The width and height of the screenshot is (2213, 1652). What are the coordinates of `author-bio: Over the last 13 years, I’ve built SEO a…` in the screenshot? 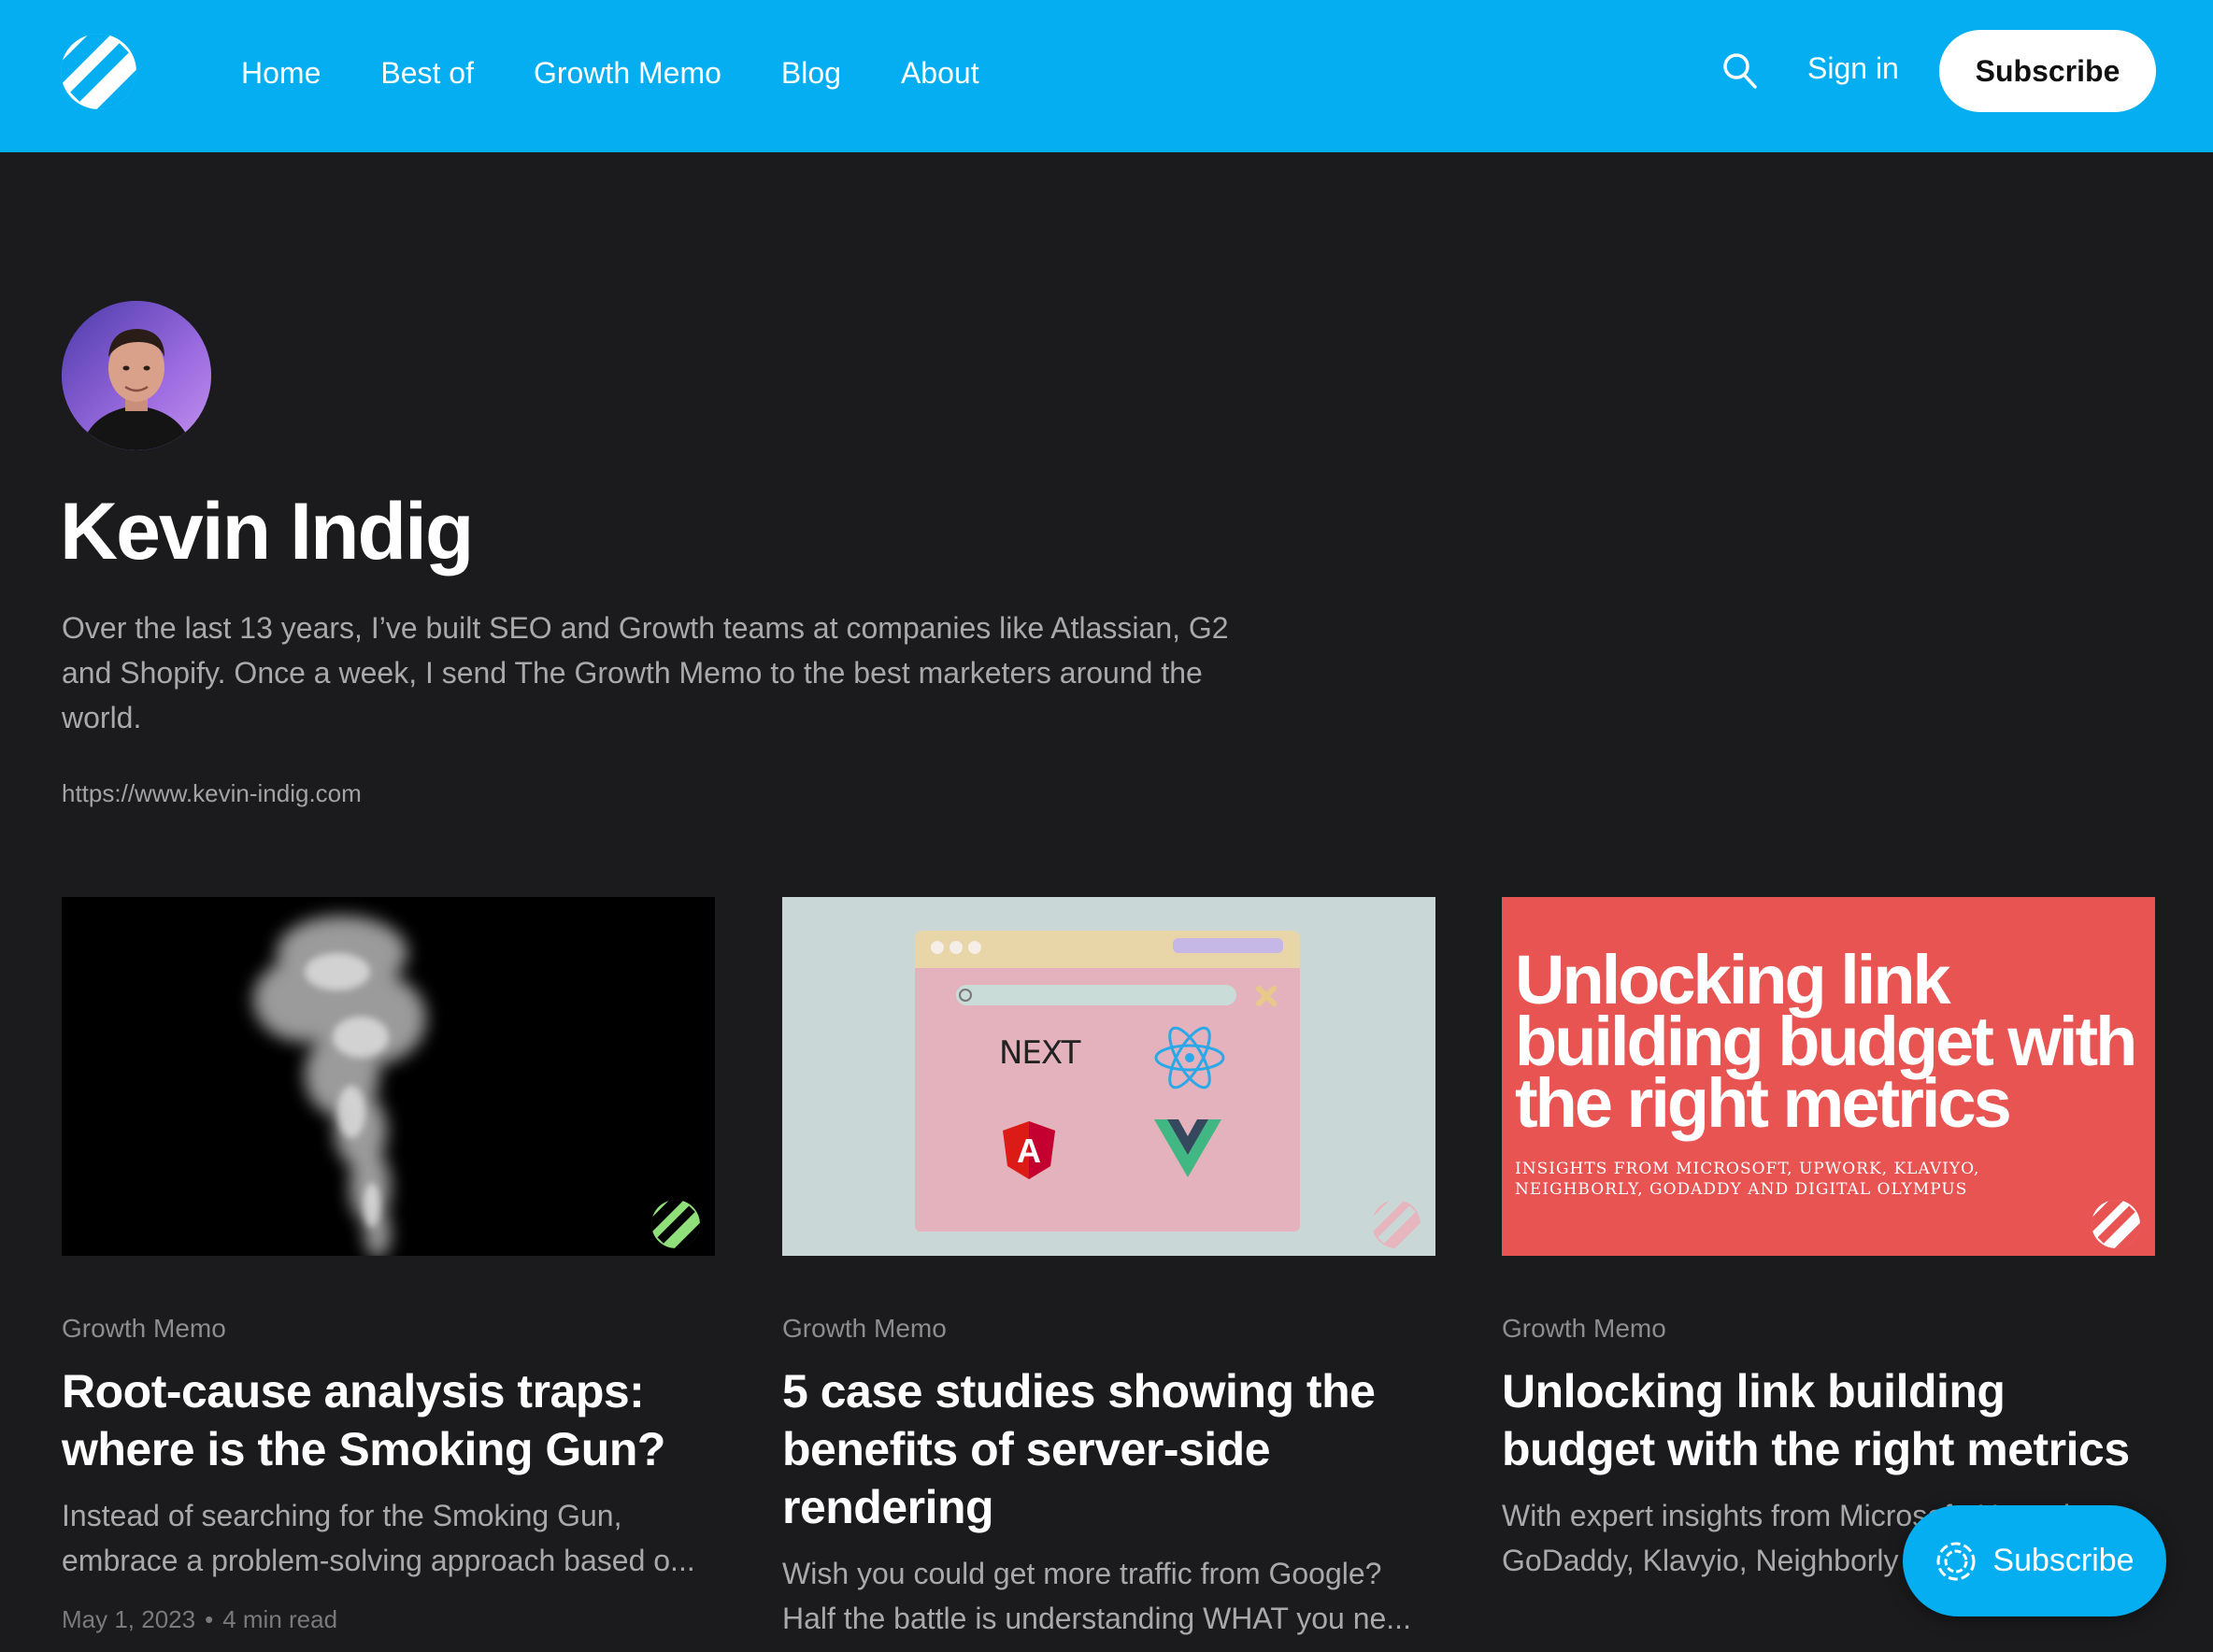 It's located at (646, 673).